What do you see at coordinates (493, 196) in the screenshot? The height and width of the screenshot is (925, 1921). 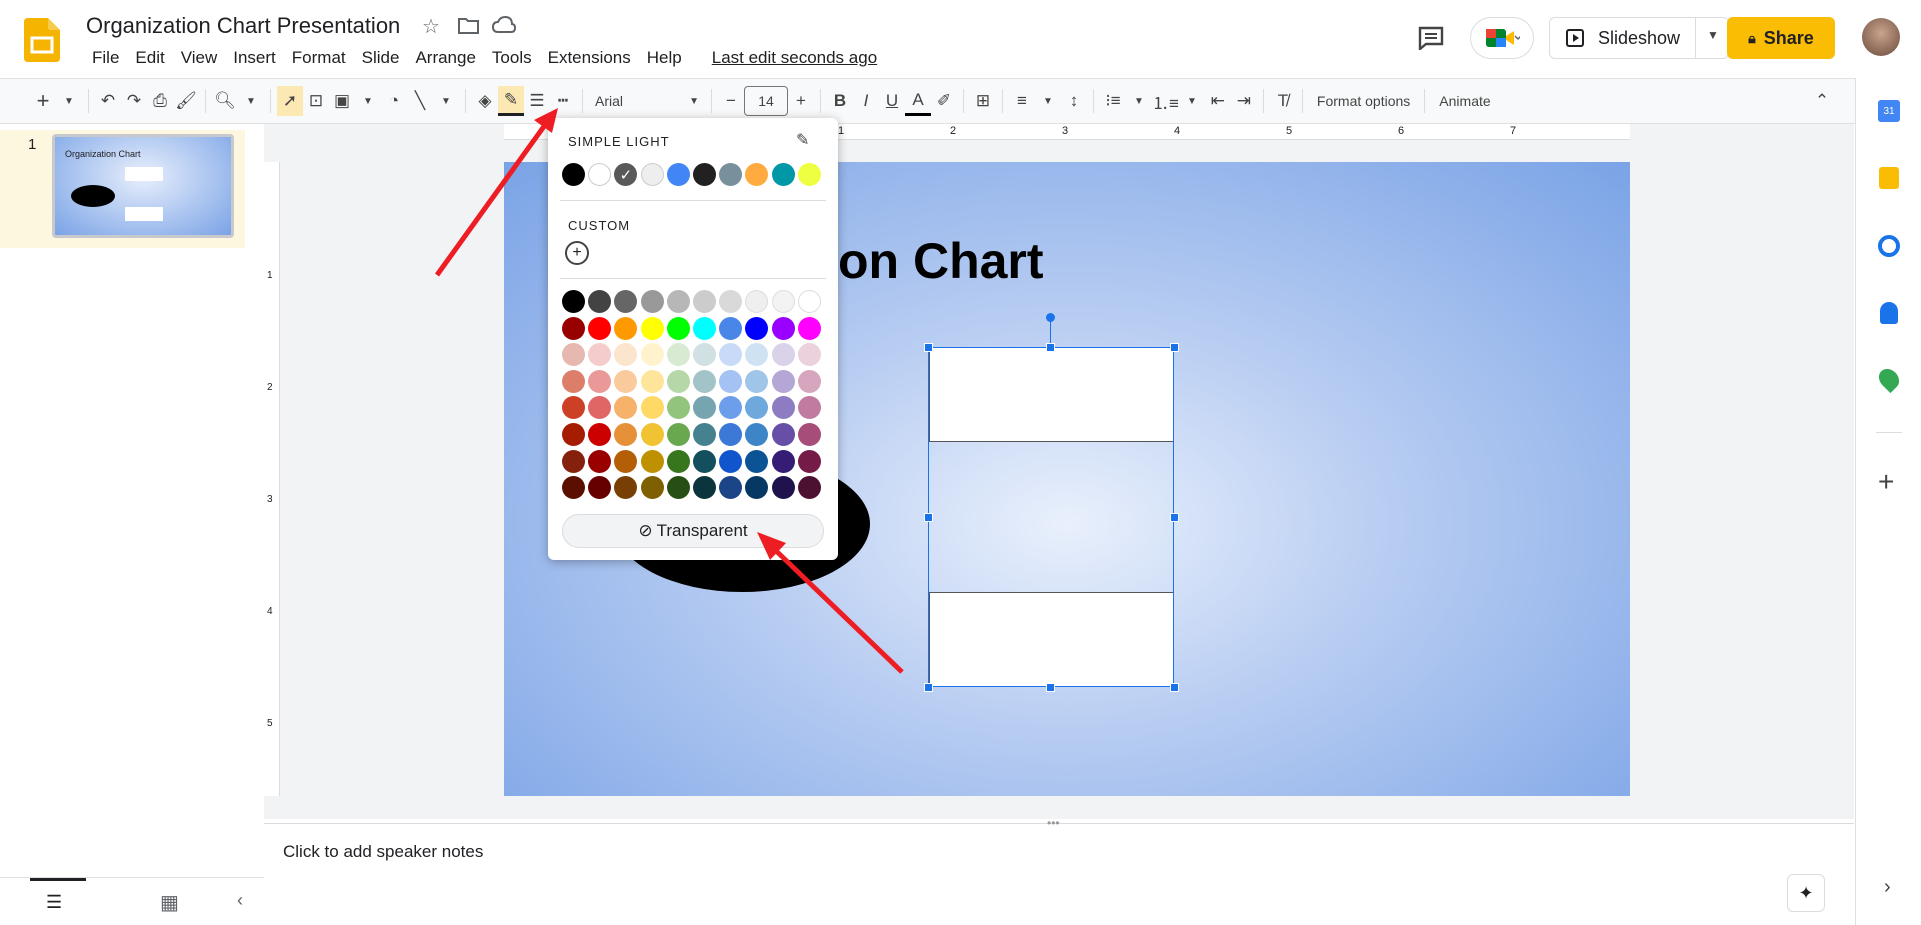 I see `arrow-to-border-color` at bounding box center [493, 196].